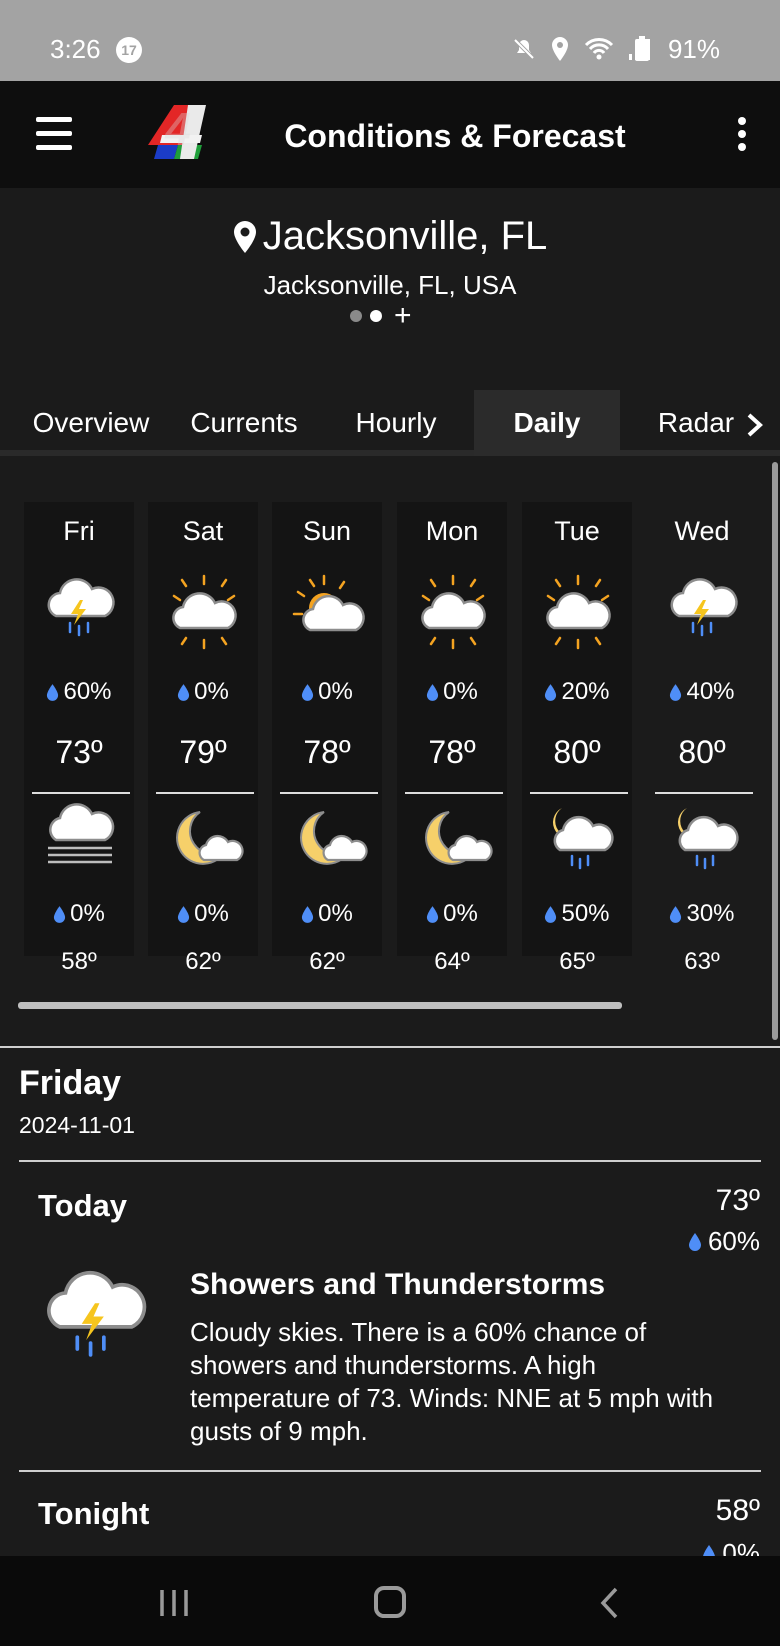 This screenshot has width=780, height=1646. What do you see at coordinates (79, 531) in the screenshot?
I see `day-name: Fri` at bounding box center [79, 531].